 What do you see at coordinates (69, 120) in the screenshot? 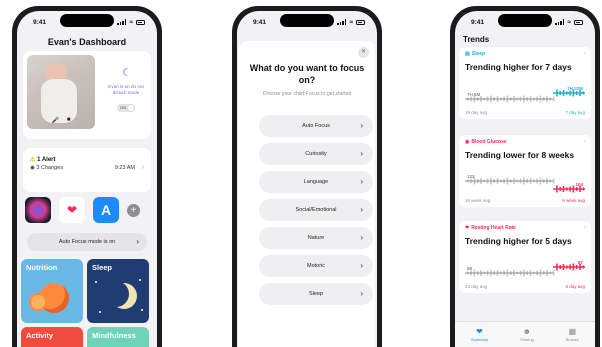
I see `video-camera-icon: ■` at bounding box center [69, 120].